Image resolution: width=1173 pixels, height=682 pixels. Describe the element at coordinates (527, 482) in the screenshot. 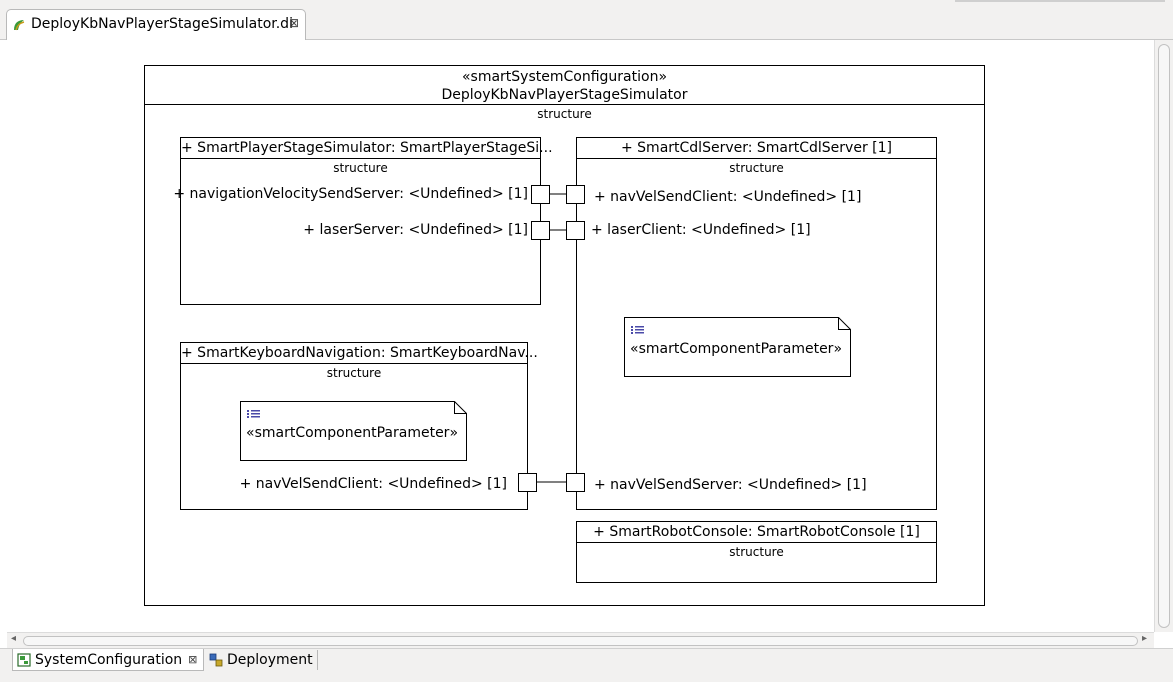

I see `port-nav-vel-send-client-keyboard` at that location.